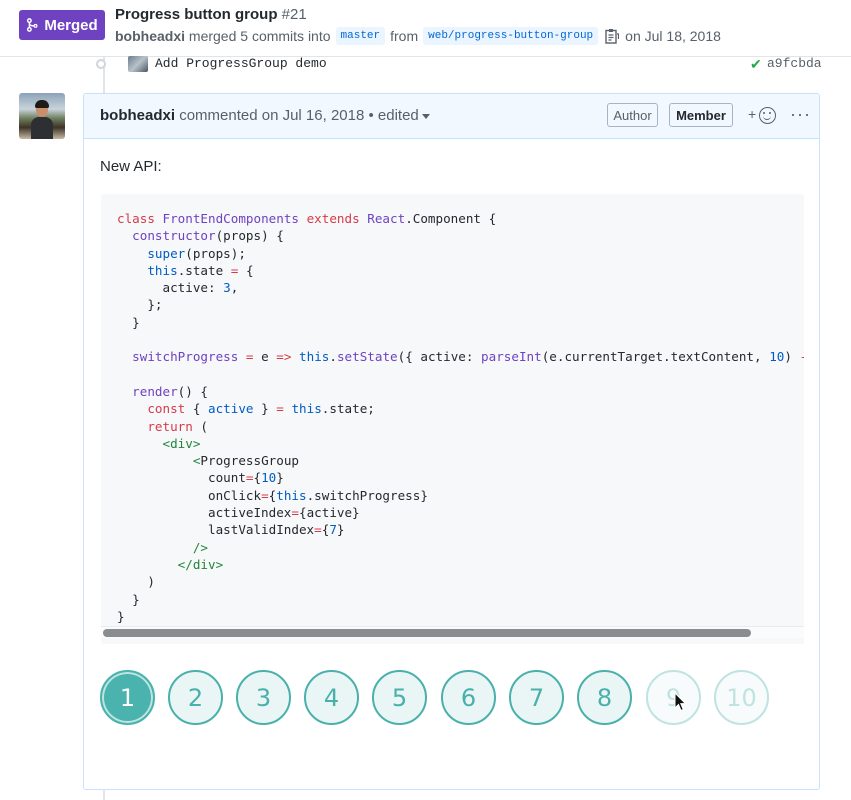 Image resolution: width=851 pixels, height=800 pixels. What do you see at coordinates (42, 128) in the screenshot?
I see `avatar-shirt` at bounding box center [42, 128].